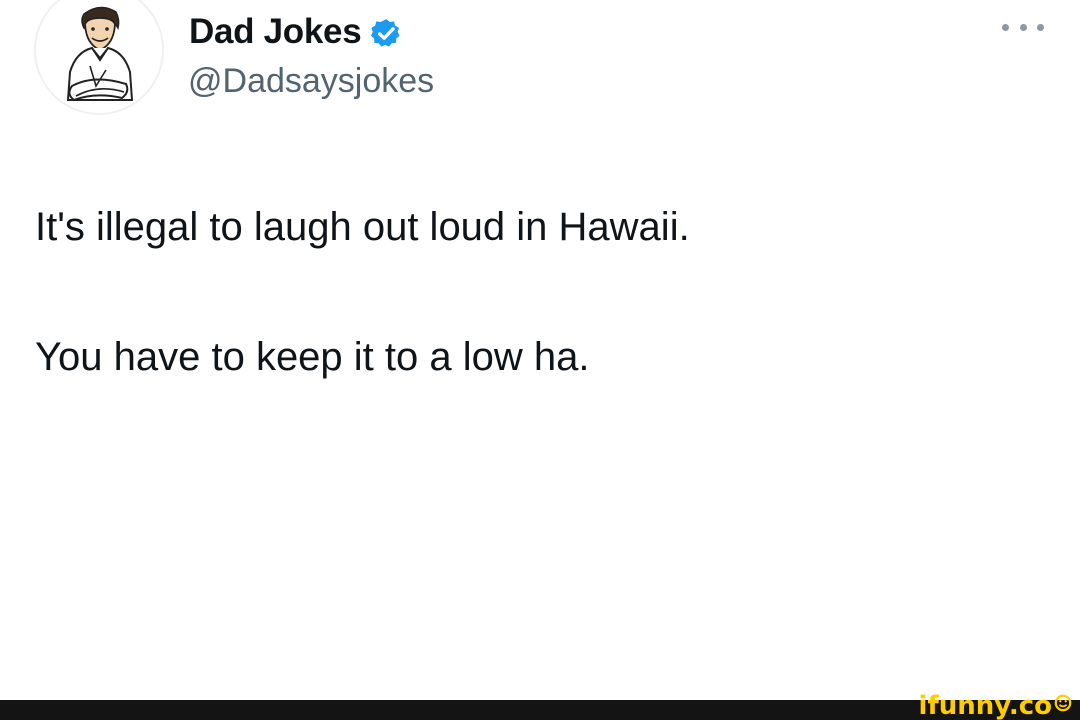 This screenshot has width=1080, height=720. I want to click on author-handle: @Dadsaysjokes, so click(311, 81).